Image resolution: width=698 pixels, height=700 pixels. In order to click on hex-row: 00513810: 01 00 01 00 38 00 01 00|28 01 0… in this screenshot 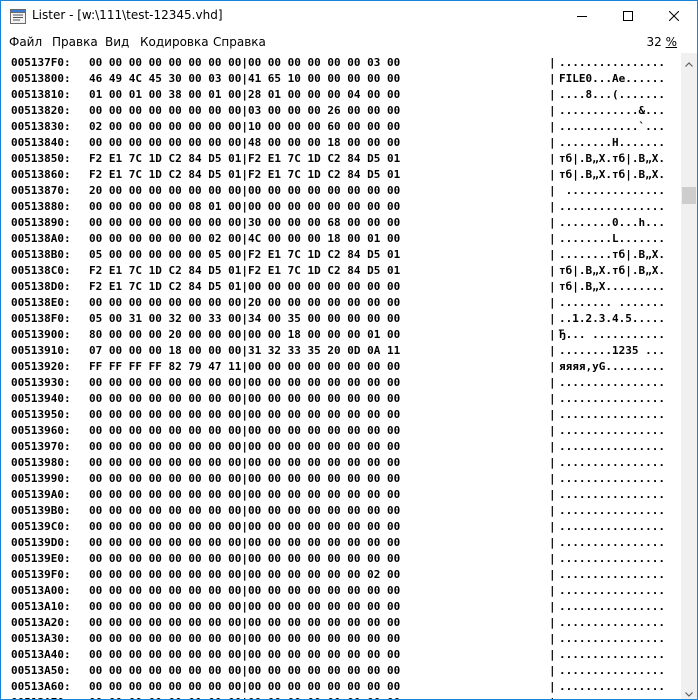, I will do `click(346, 95)`.